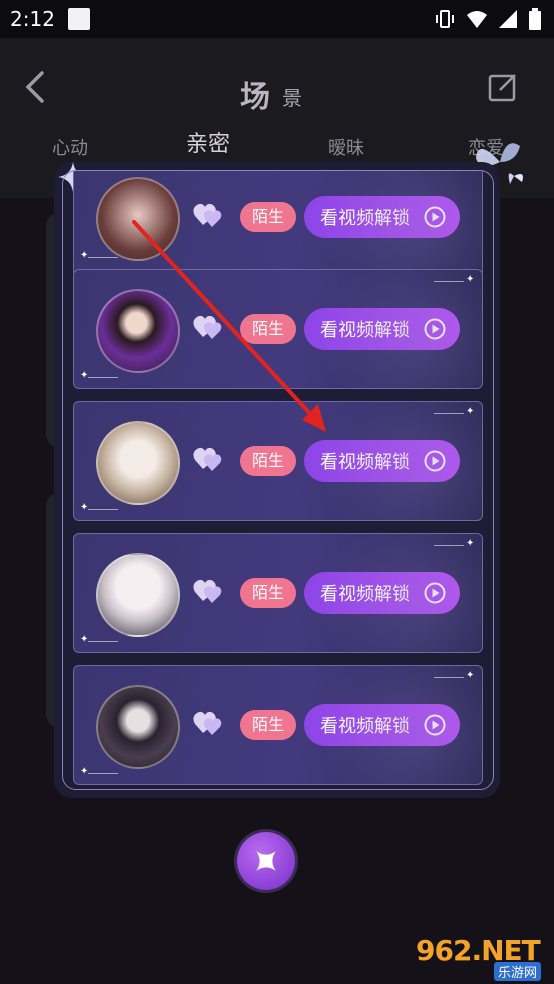 The width and height of the screenshot is (554, 984). I want to click on close-icon, so click(266, 861).